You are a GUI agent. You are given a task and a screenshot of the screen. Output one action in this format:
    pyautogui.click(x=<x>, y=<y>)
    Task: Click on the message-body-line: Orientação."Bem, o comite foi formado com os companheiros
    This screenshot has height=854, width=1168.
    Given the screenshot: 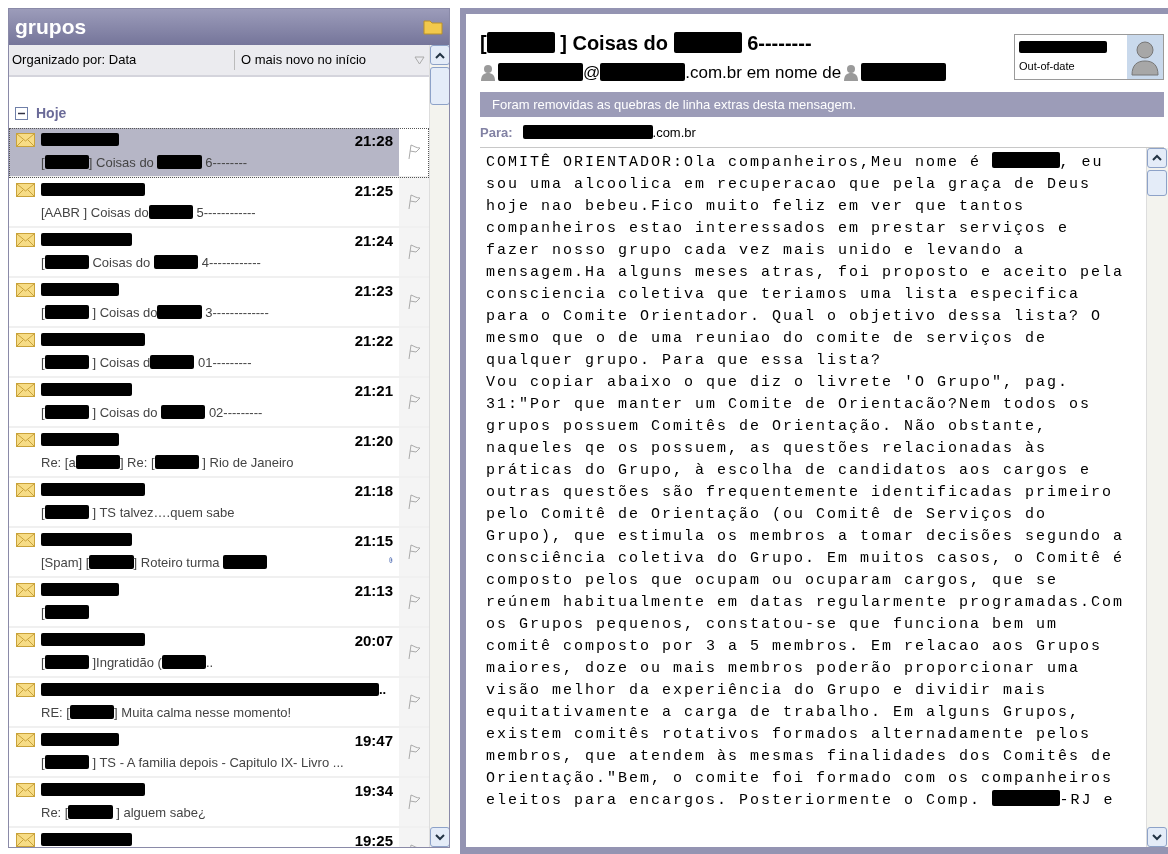 What is the action you would take?
    pyautogui.click(x=800, y=778)
    